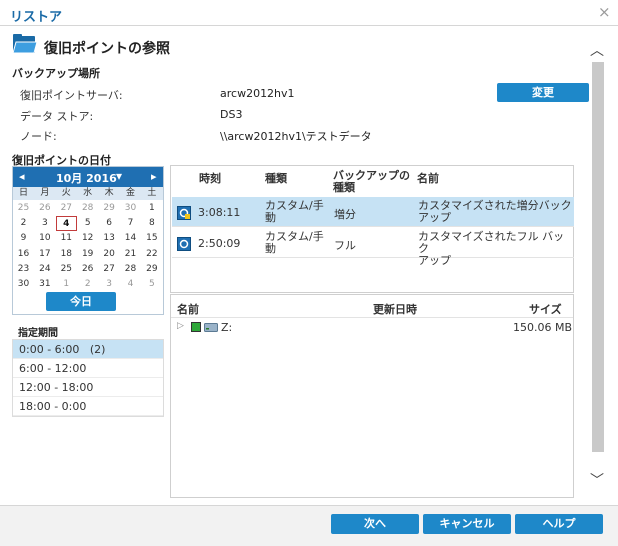  Describe the element at coordinates (38, 136) in the screenshot. I see `node-label: ノード:` at that location.